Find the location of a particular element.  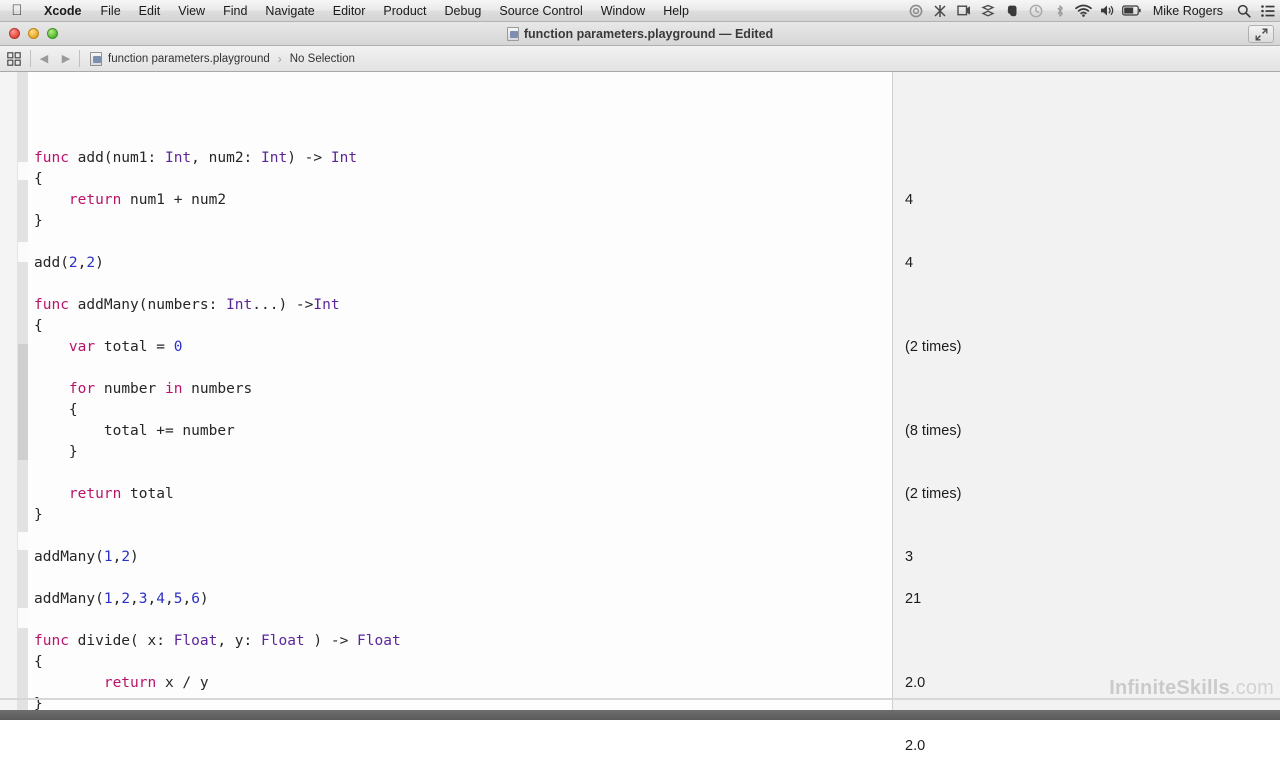

close-button is located at coordinates (14, 33).